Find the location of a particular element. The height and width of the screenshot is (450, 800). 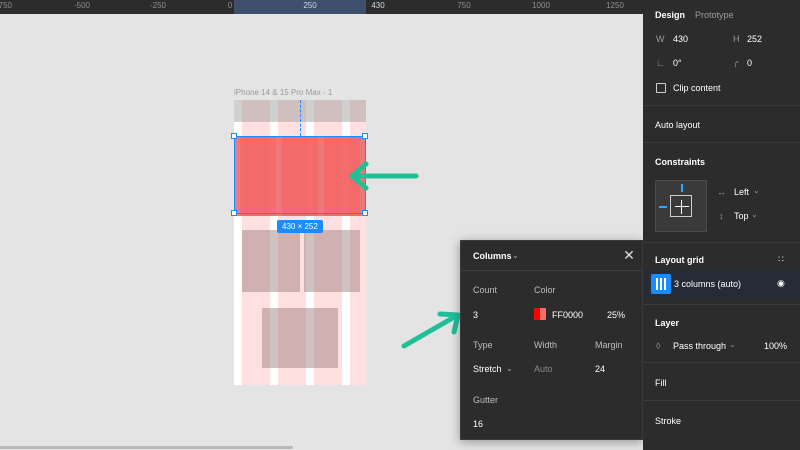

card-rectangle-bottom is located at coordinates (300, 338).